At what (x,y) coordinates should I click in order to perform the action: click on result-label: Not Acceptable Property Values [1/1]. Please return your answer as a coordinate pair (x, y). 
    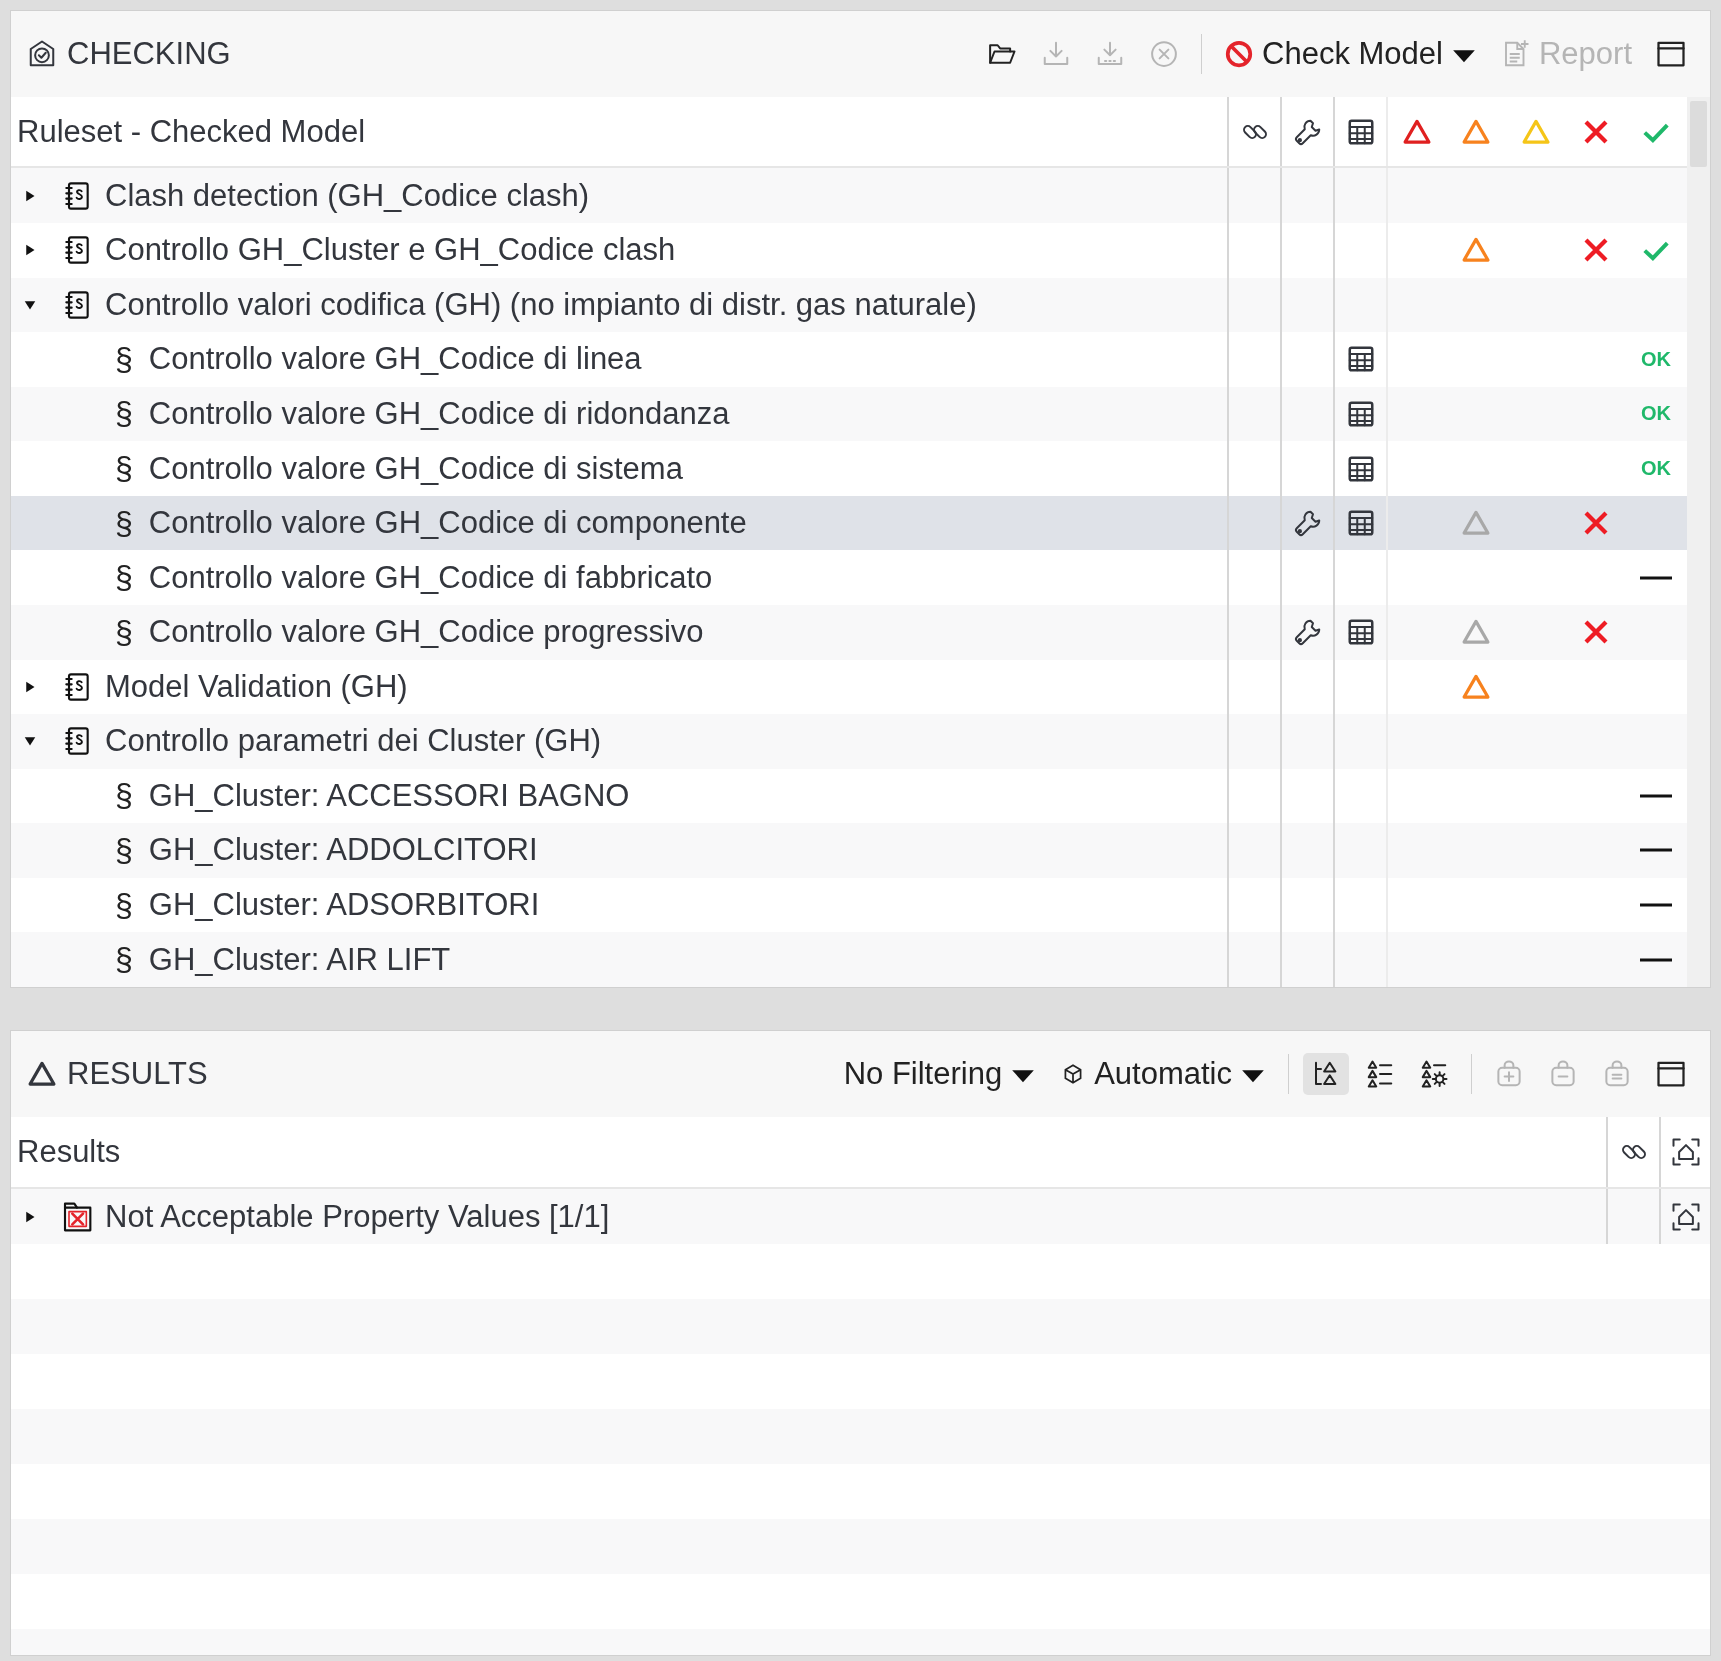
    Looking at the image, I should click on (357, 1216).